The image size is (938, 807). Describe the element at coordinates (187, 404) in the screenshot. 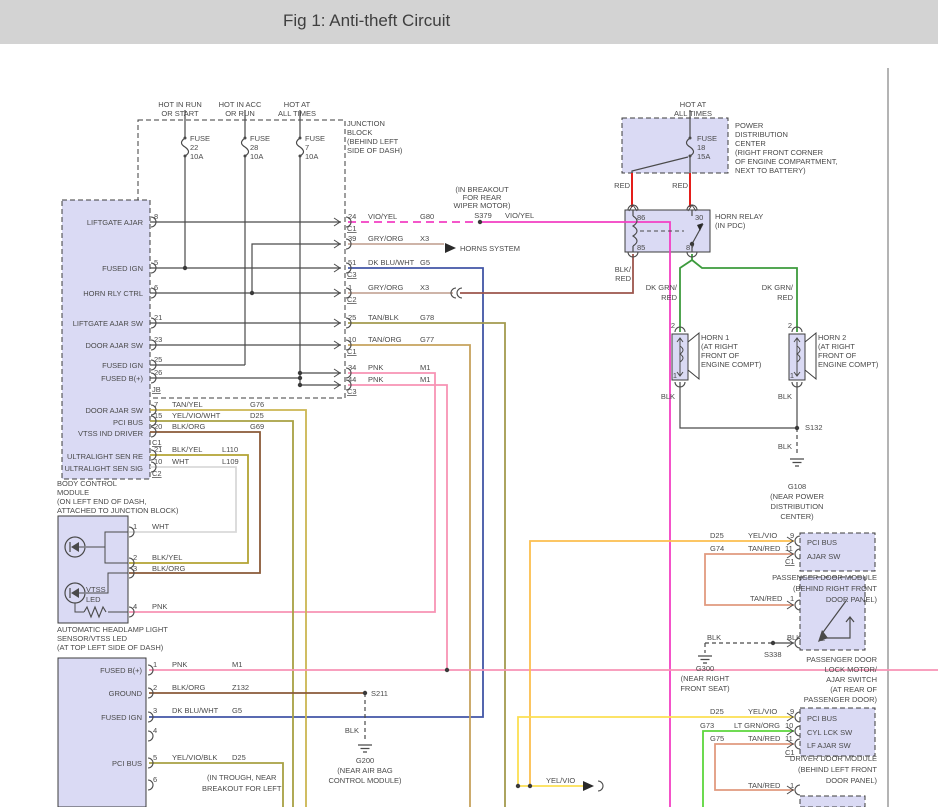

I see `label-tan-yel: TAN/YEL` at that location.